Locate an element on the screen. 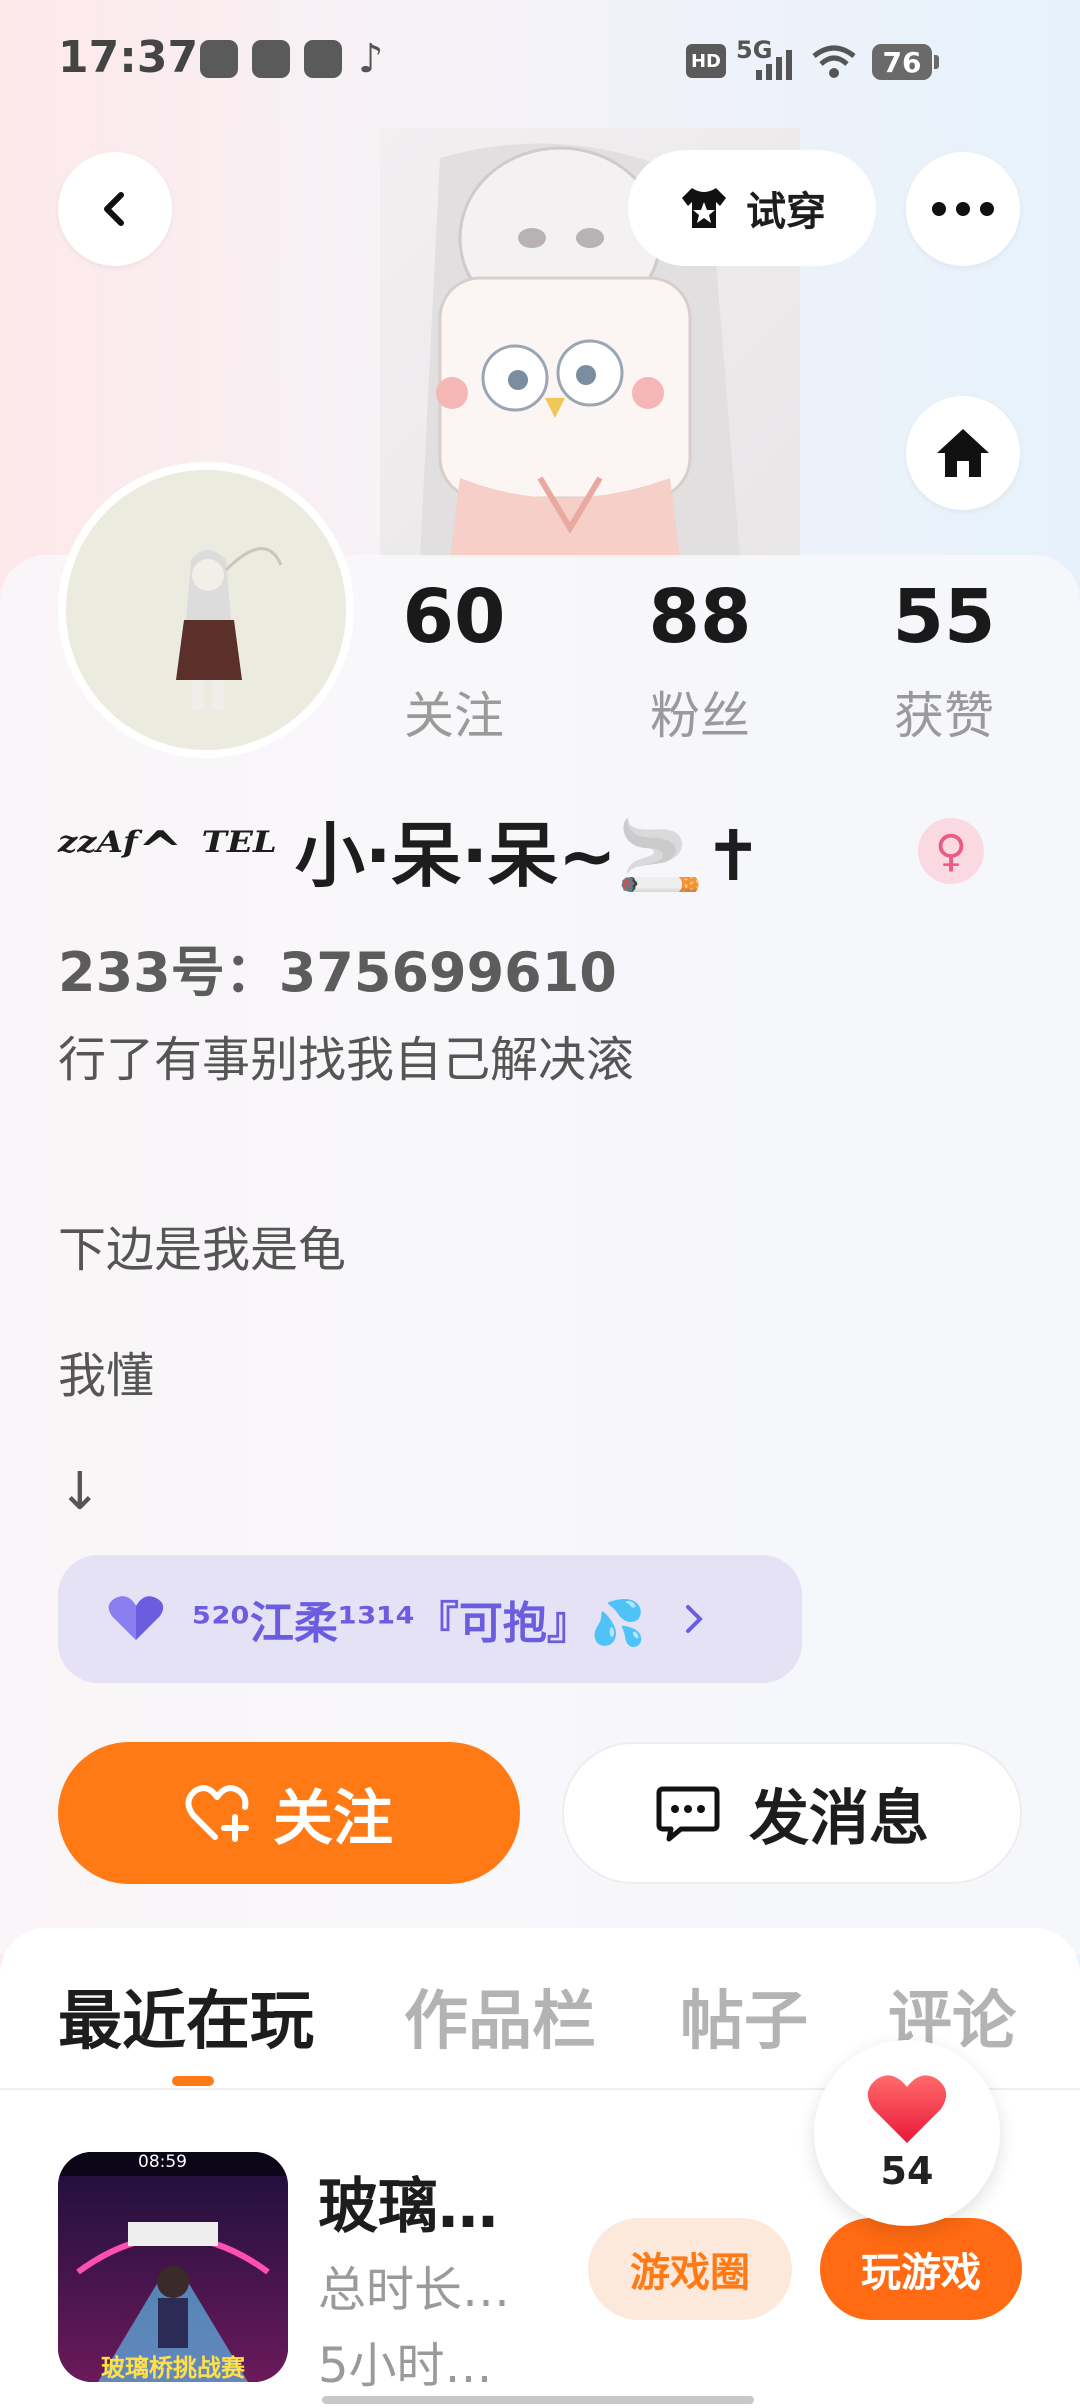 This screenshot has width=1080, height=2408. nickname-text: 小·呆·呆~🚬✝ is located at coordinates (528, 856).